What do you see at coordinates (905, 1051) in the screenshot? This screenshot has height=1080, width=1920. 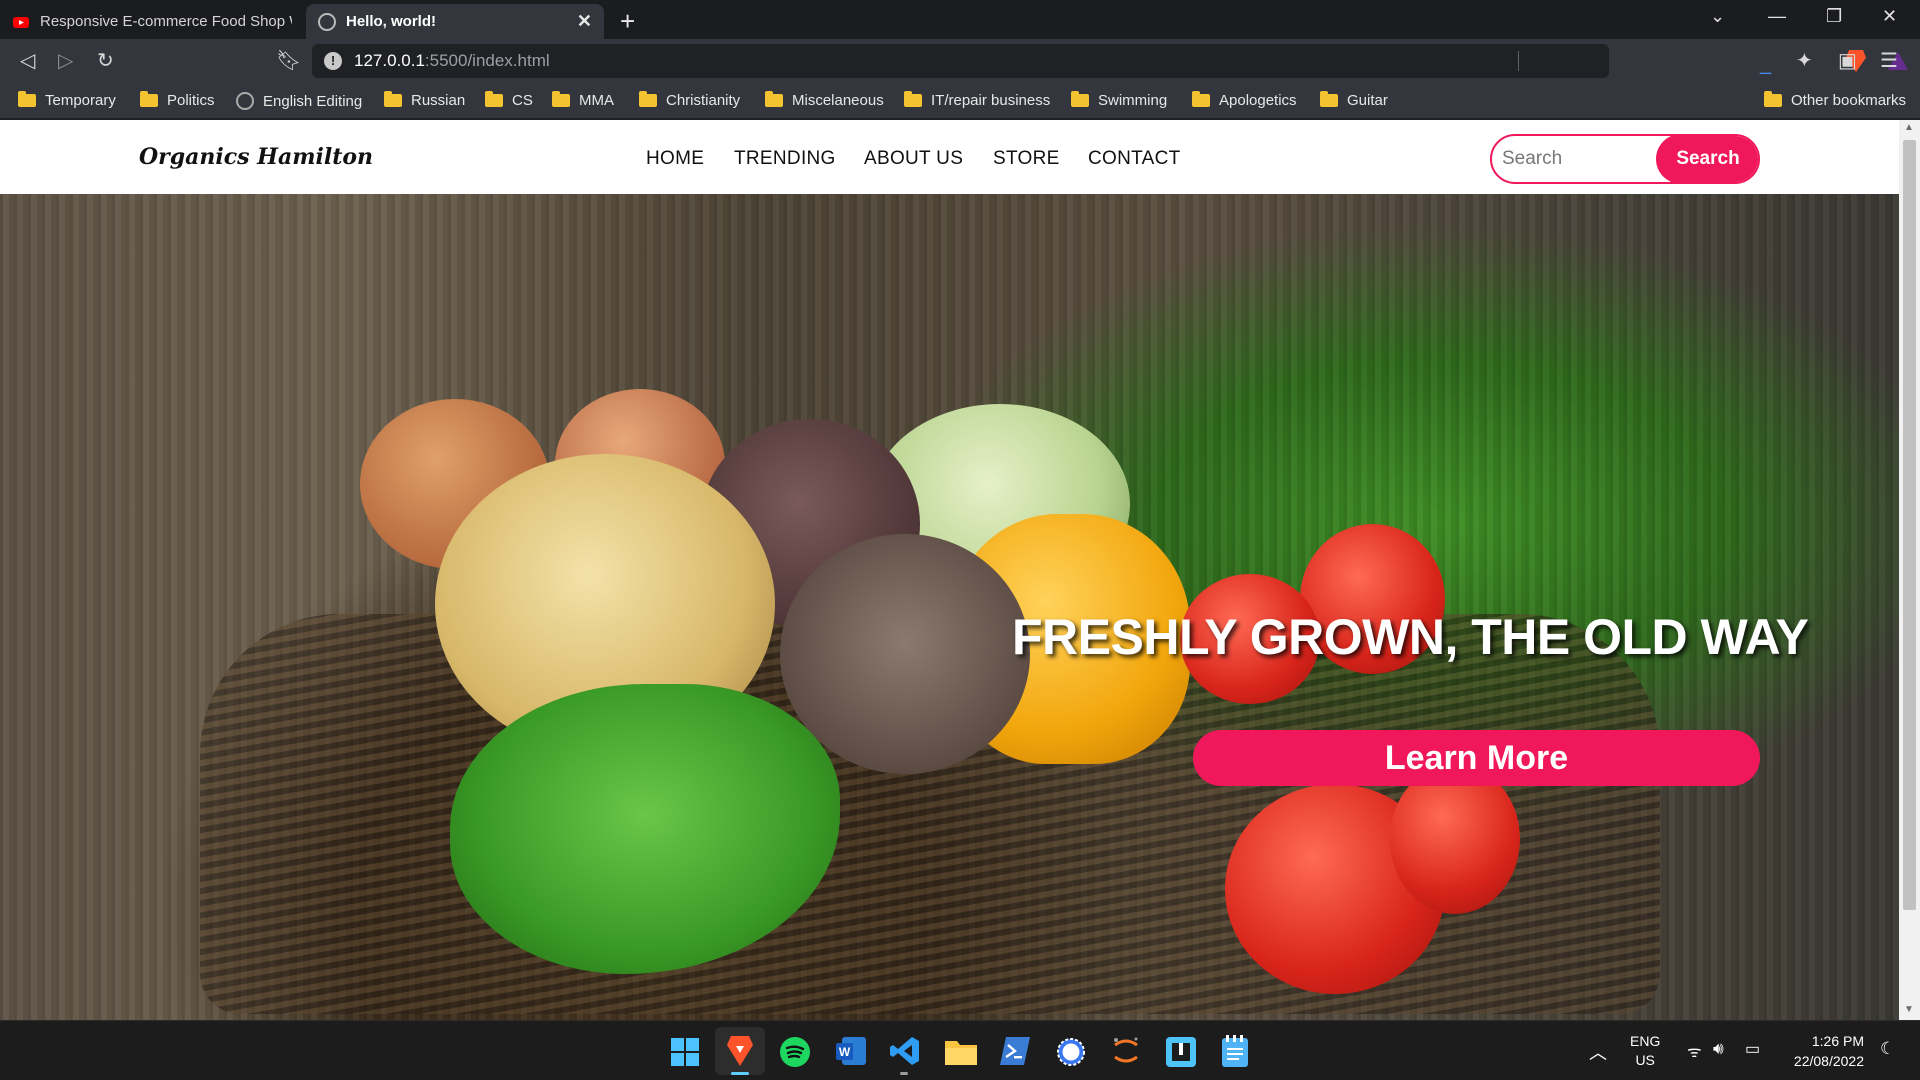 I see `vscode-icon` at bounding box center [905, 1051].